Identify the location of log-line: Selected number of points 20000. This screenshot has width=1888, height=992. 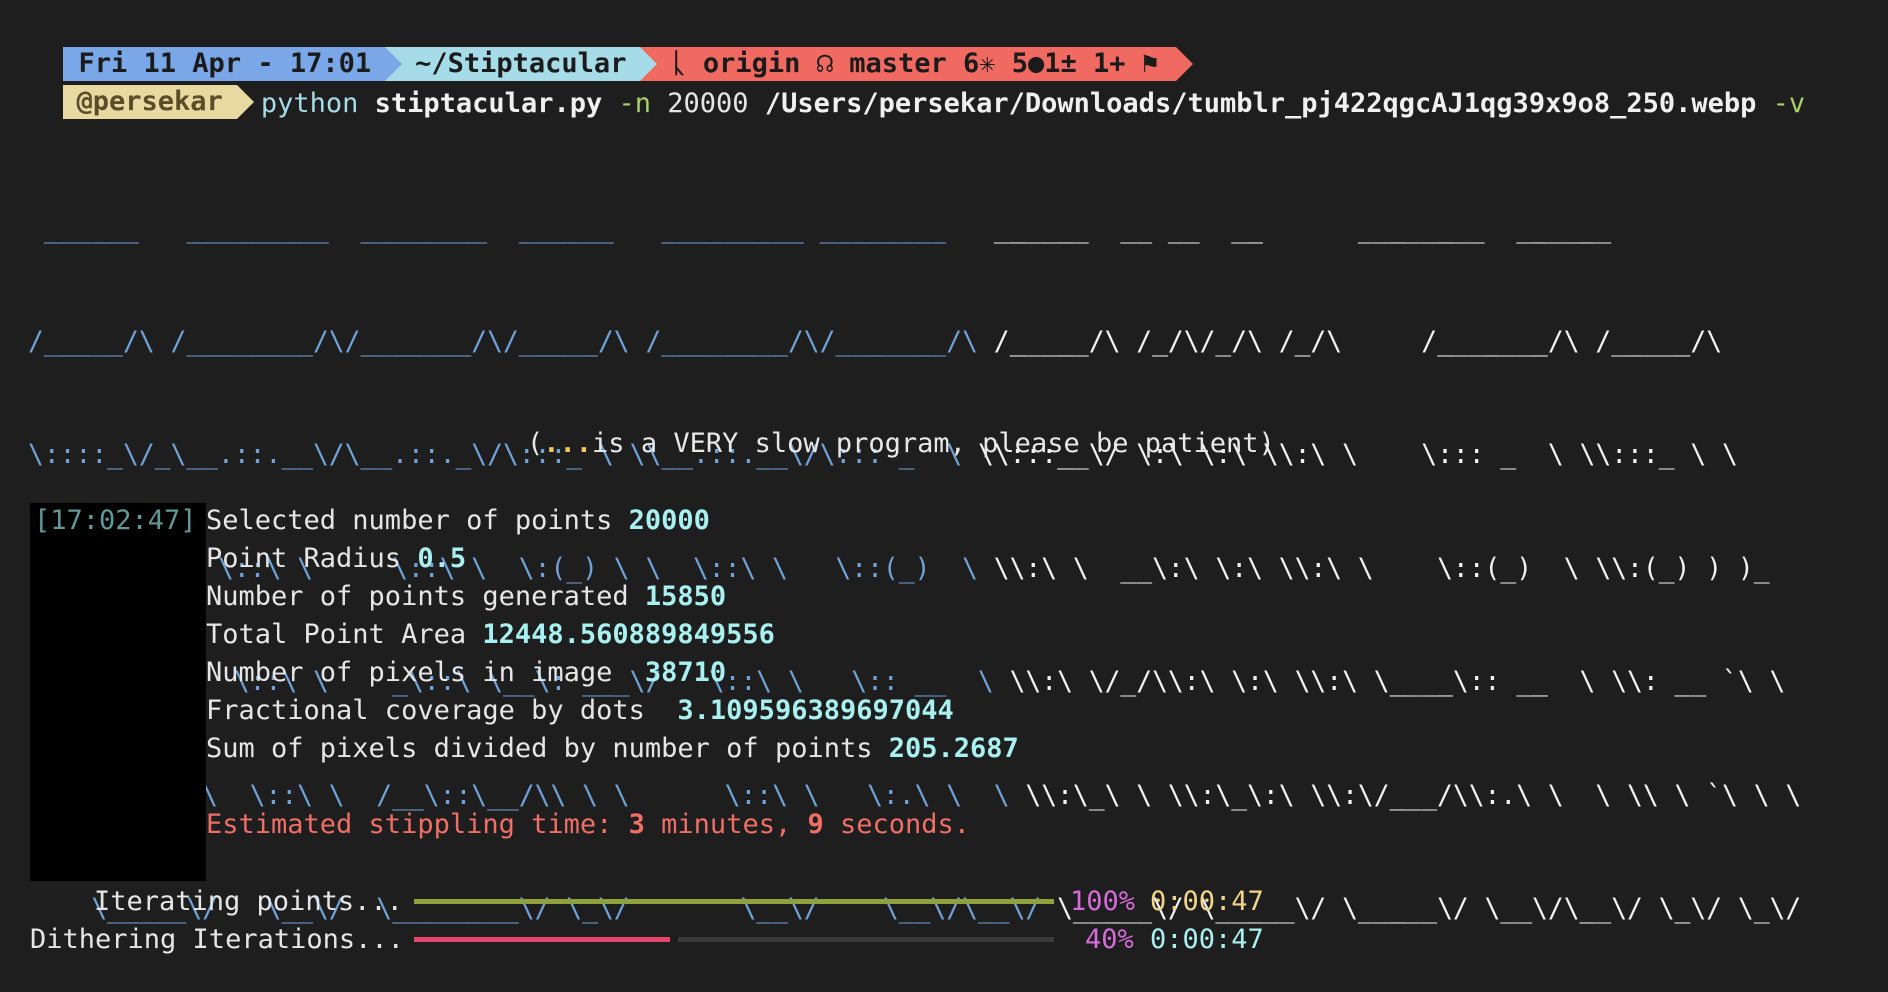
(458, 521).